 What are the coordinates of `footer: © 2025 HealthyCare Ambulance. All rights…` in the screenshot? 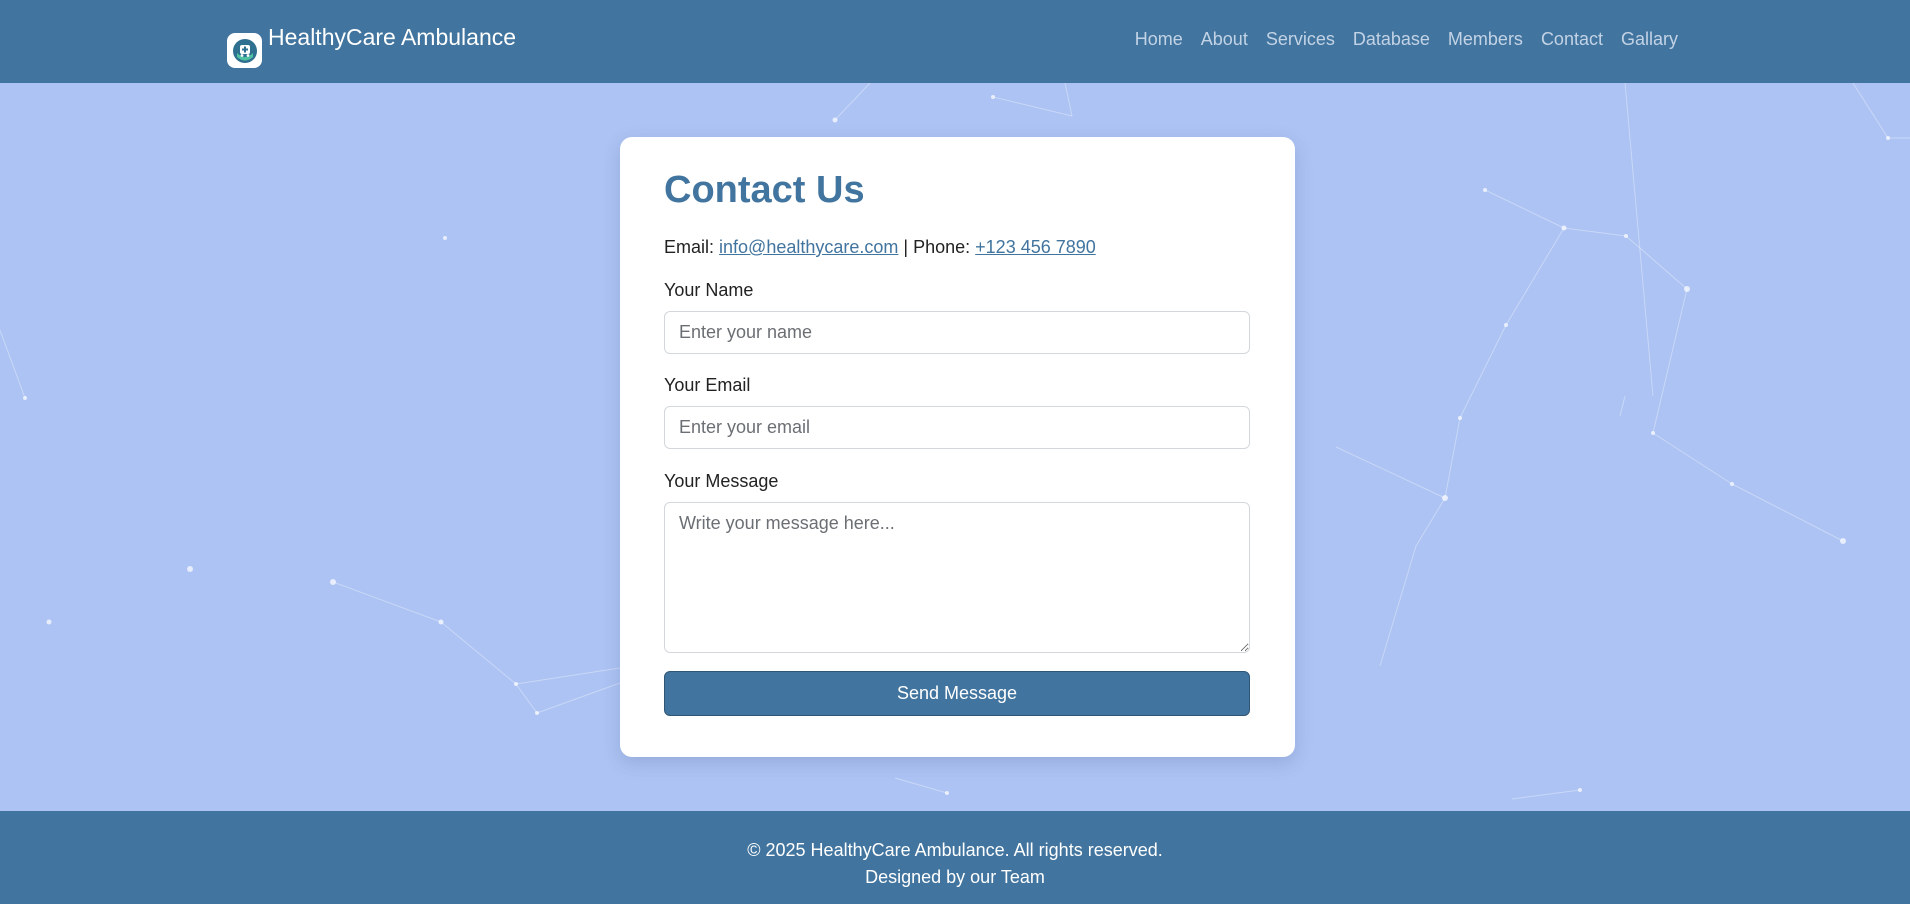 It's located at (955, 857).